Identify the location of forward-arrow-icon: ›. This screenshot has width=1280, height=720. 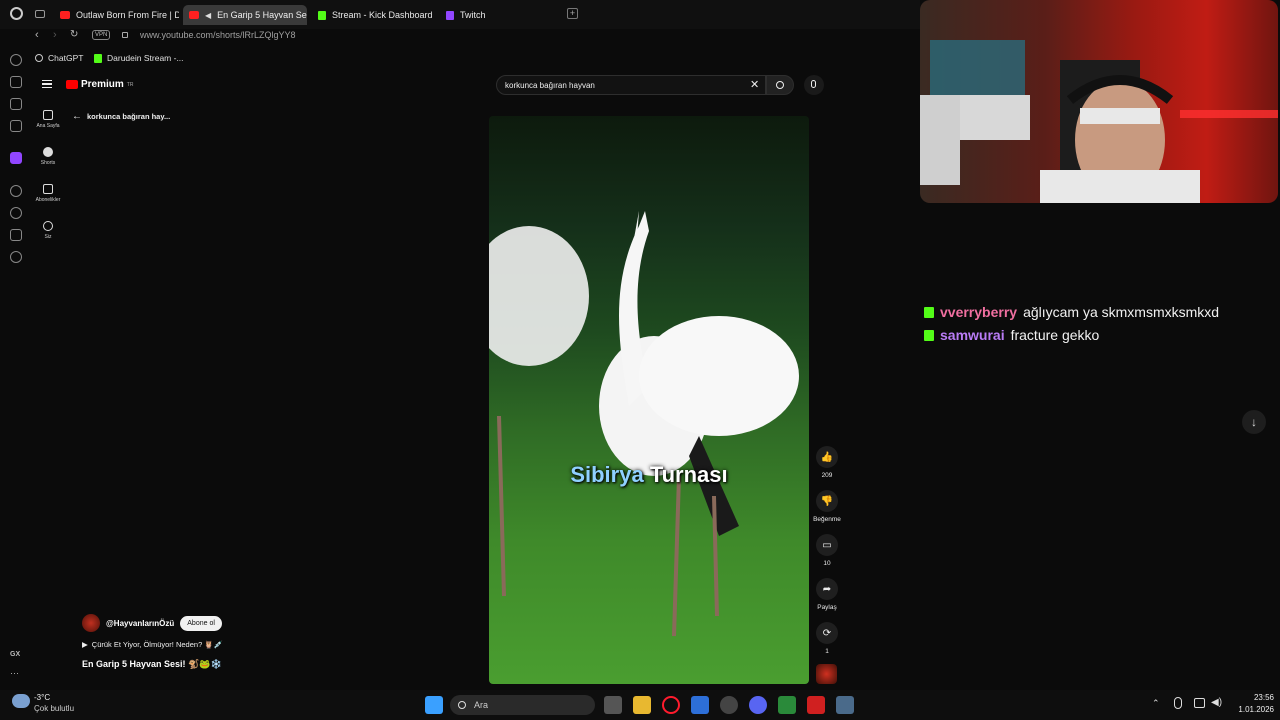
(55, 35).